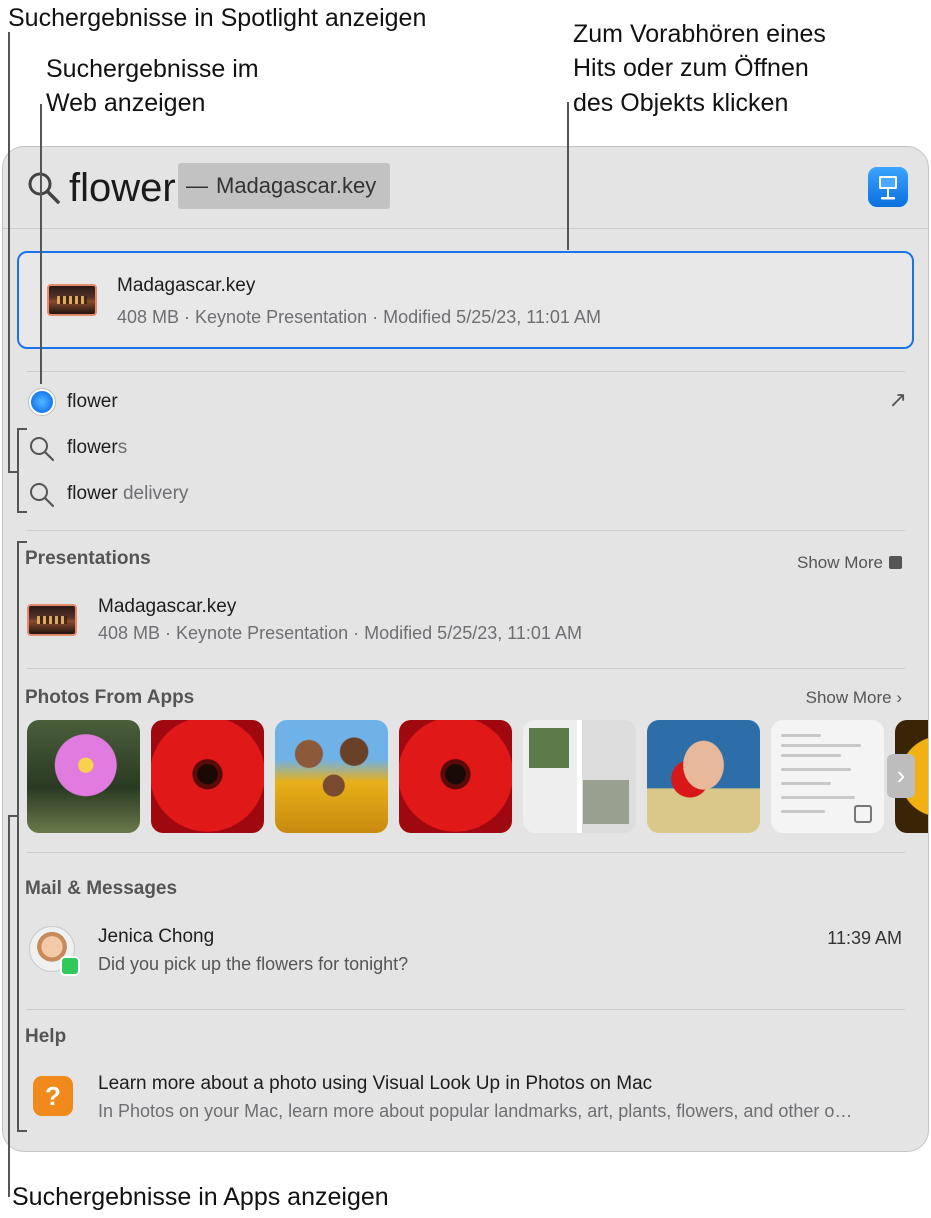  What do you see at coordinates (46, 1036) in the screenshot?
I see `section-title-help: Help` at bounding box center [46, 1036].